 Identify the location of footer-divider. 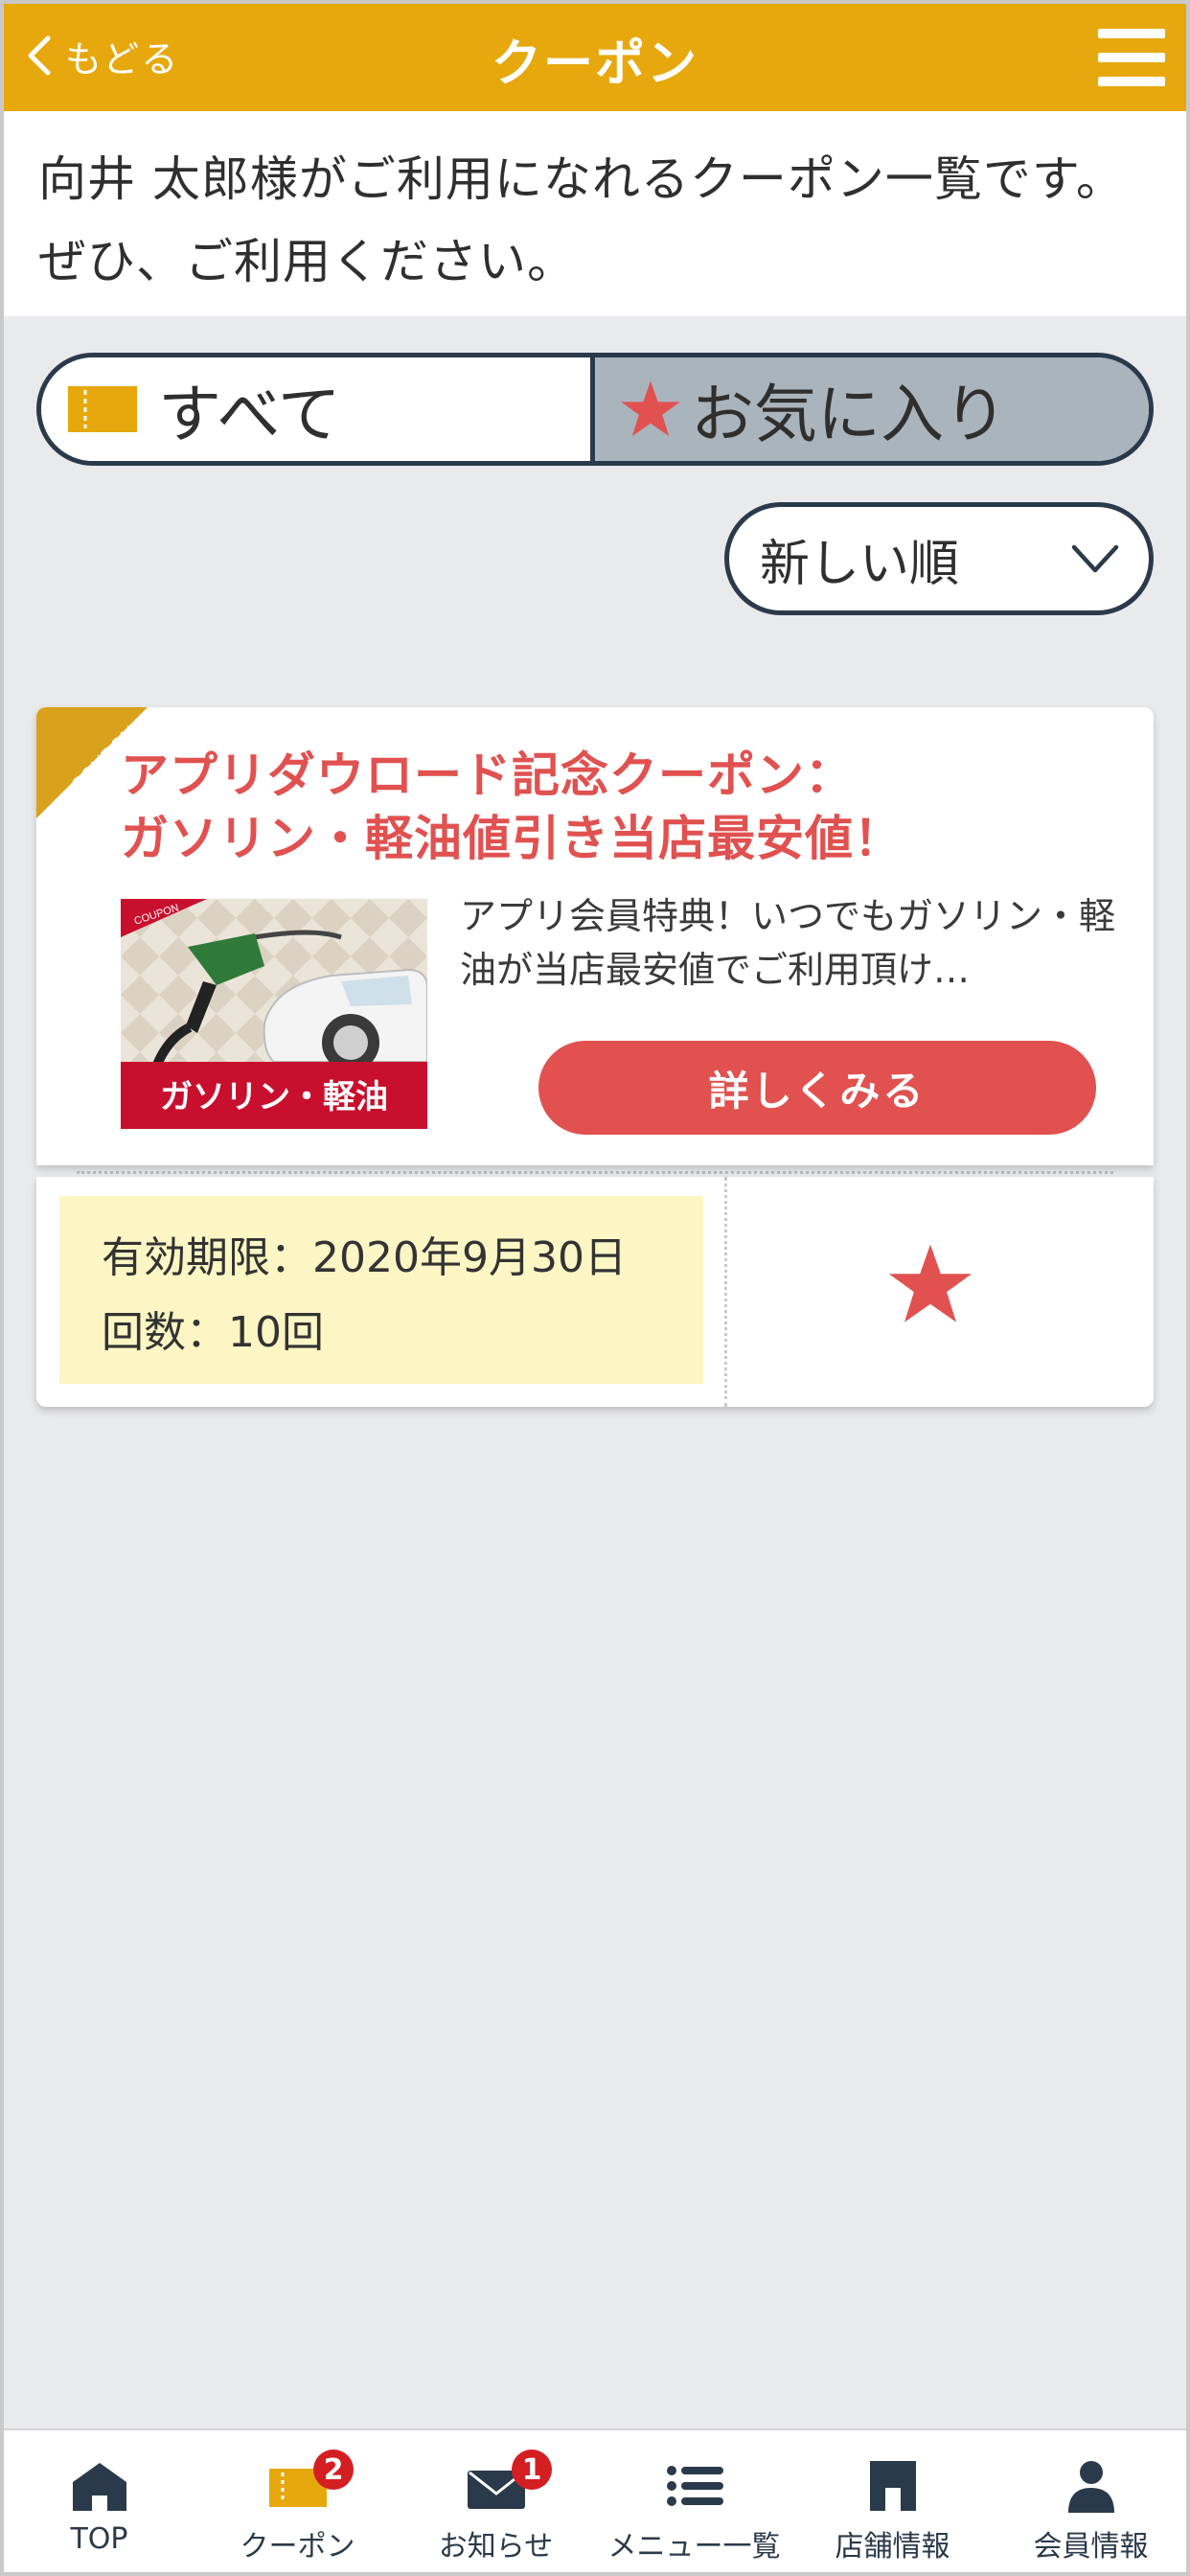
(726, 1292).